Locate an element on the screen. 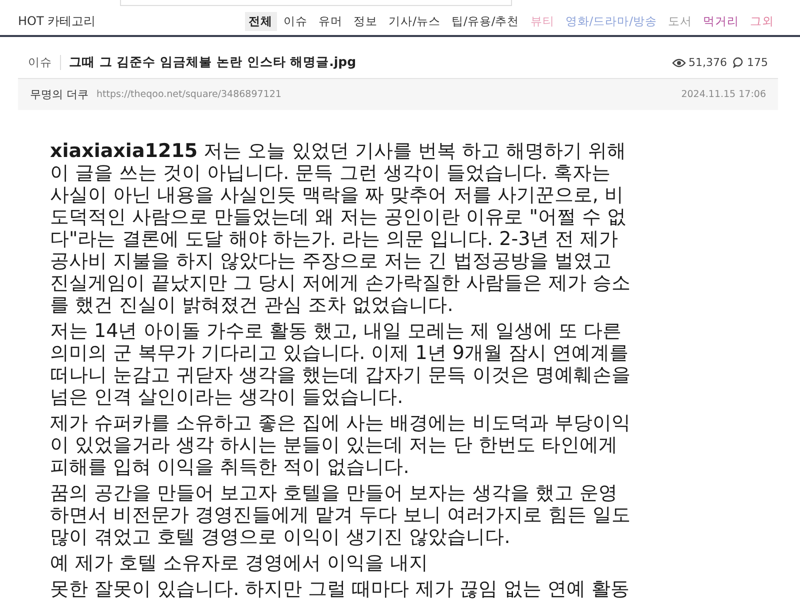 This screenshot has width=800, height=607. comment-count: 175 is located at coordinates (757, 62).